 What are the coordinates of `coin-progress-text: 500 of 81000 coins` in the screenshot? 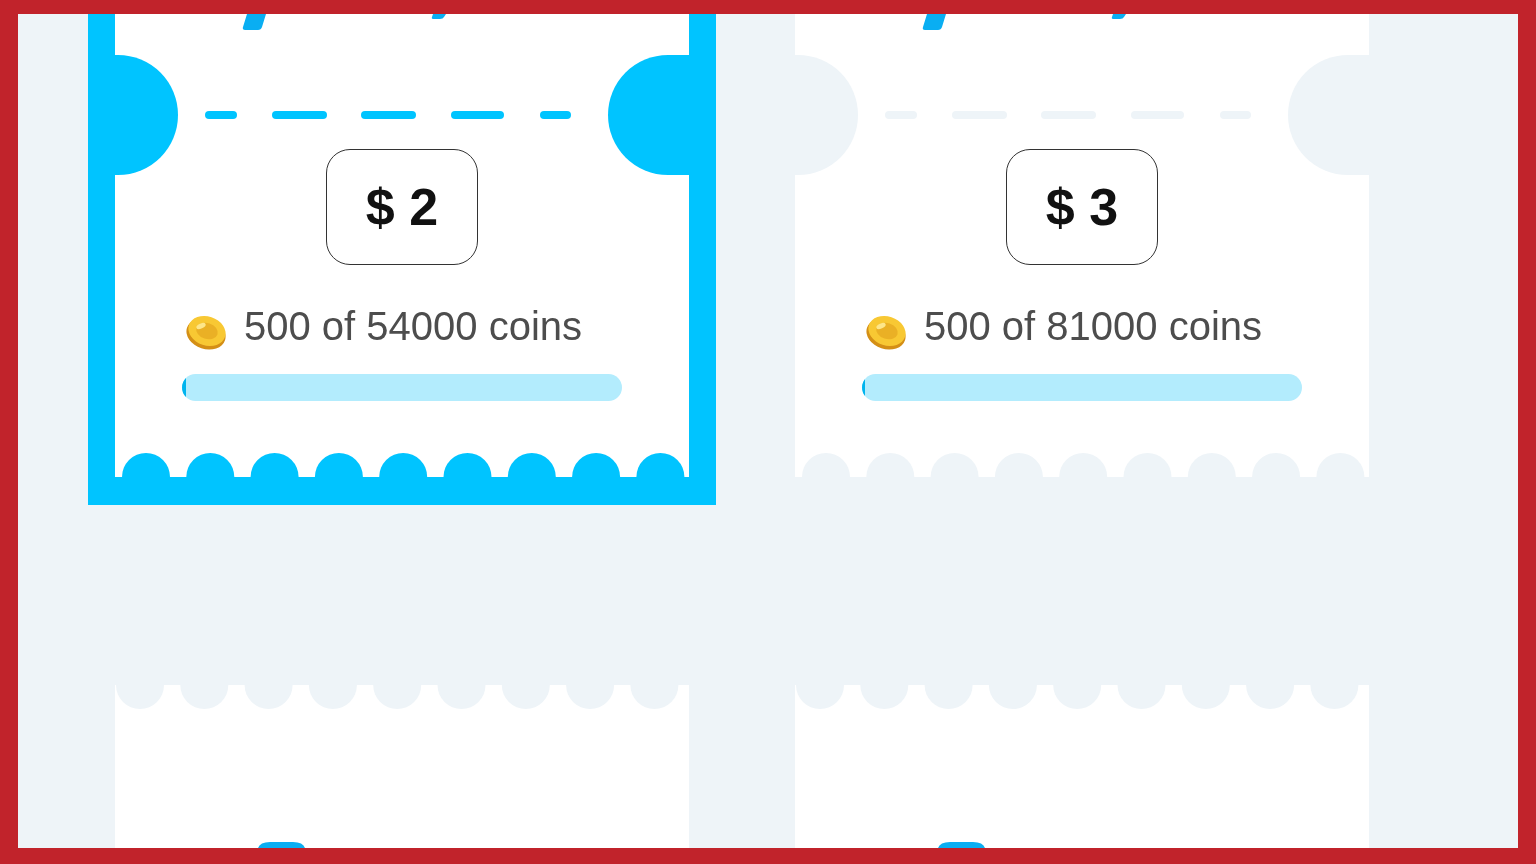 It's located at (1093, 326).